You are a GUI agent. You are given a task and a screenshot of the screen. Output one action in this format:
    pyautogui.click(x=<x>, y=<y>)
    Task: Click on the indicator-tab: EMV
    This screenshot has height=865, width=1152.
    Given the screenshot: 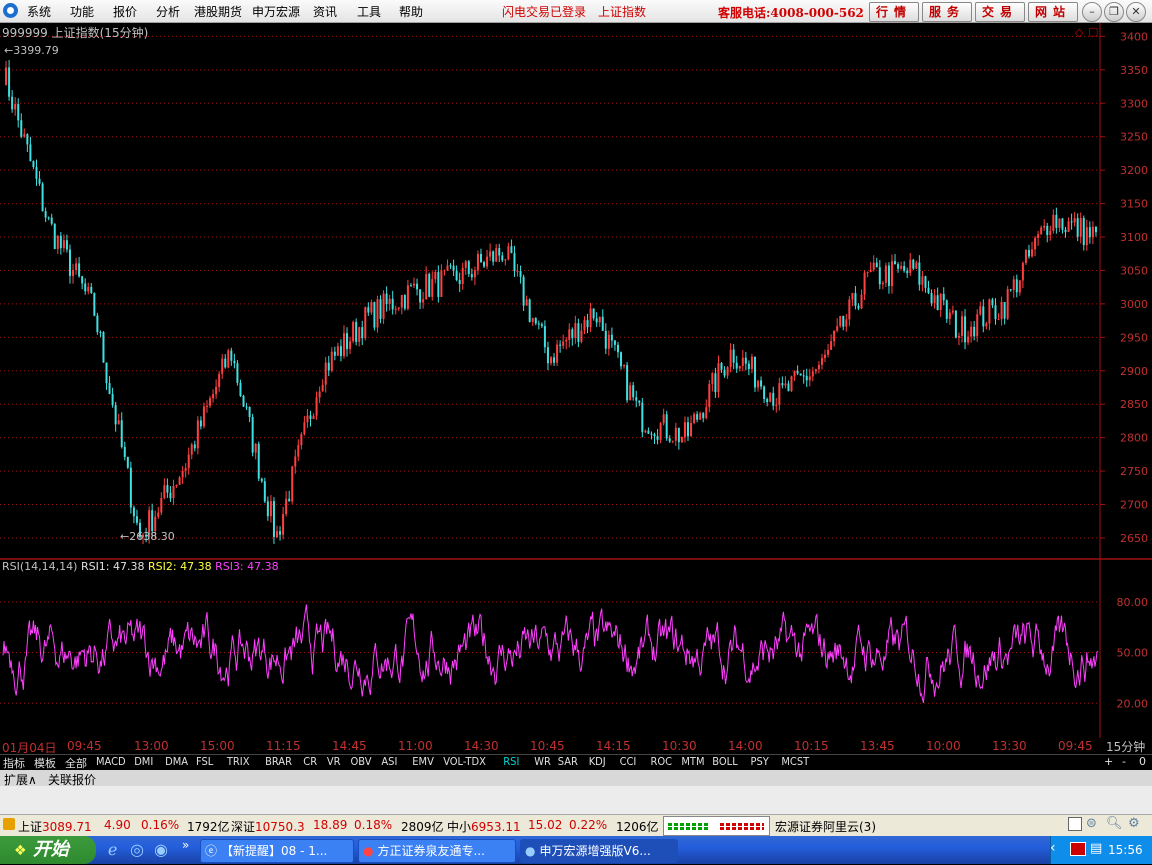 What is the action you would take?
    pyautogui.click(x=423, y=761)
    